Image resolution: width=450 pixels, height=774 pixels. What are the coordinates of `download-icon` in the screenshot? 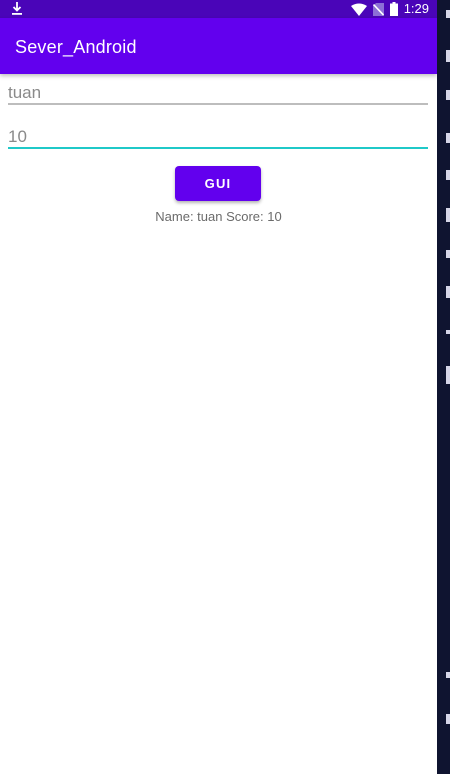 It's located at (17, 8).